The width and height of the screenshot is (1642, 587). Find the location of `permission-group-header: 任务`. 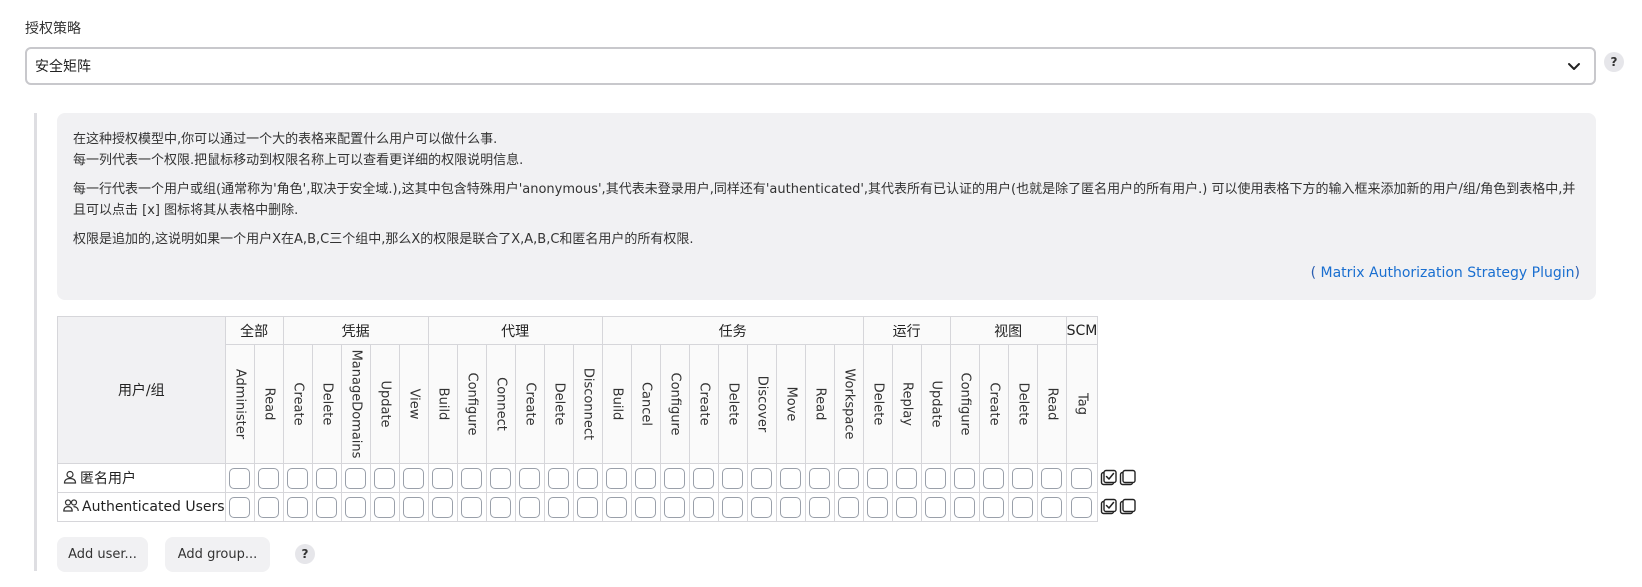

permission-group-header: 任务 is located at coordinates (732, 330).